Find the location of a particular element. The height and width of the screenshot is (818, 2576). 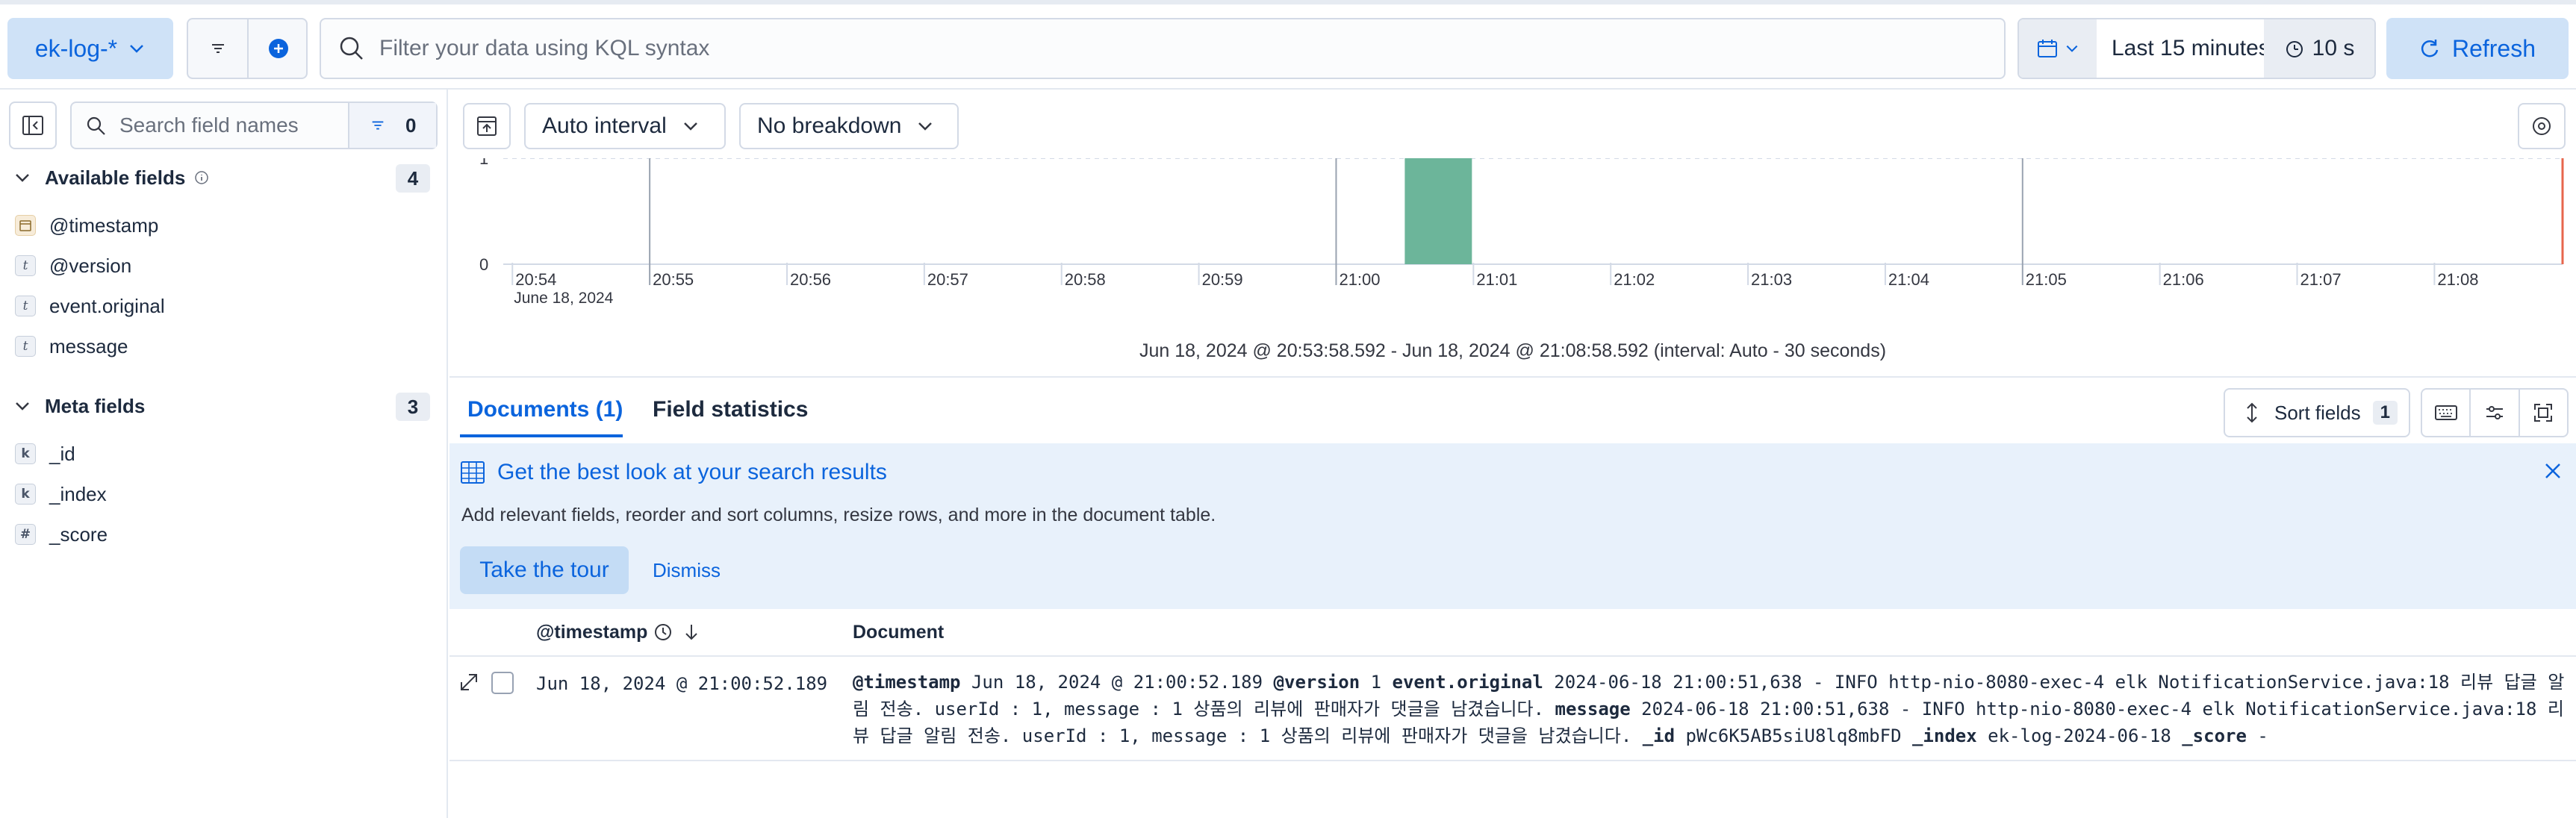

close-icon is located at coordinates (2553, 471).